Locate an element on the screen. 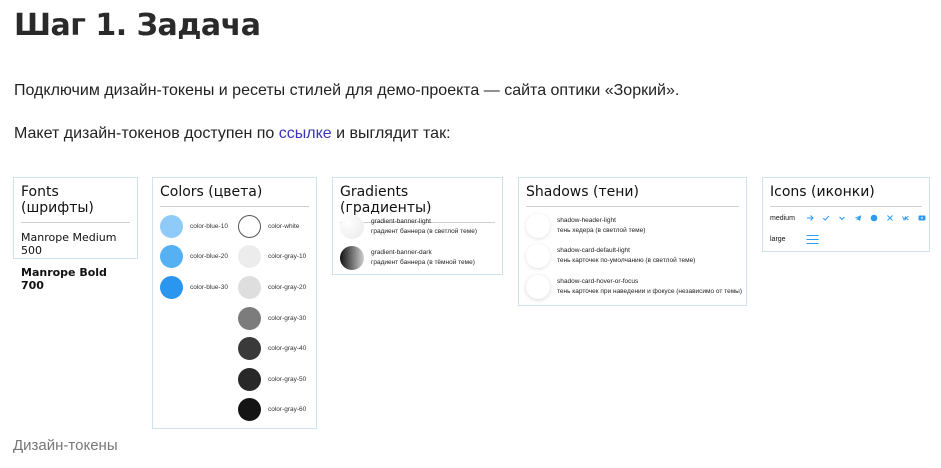 Image resolution: width=941 pixels, height=468 pixels. swatch-white: color-white is located at coordinates (268, 226).